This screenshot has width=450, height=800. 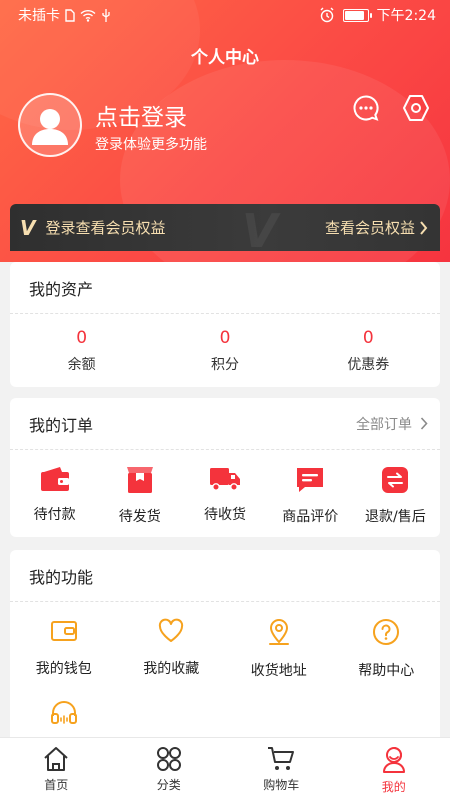 I want to click on order-label: 退款/售后, so click(x=395, y=517).